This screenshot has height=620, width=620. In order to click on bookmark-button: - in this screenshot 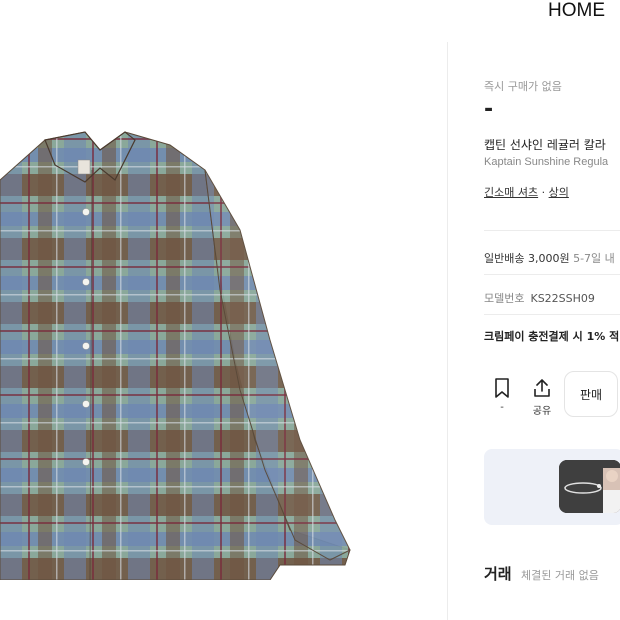, I will do `click(502, 395)`.